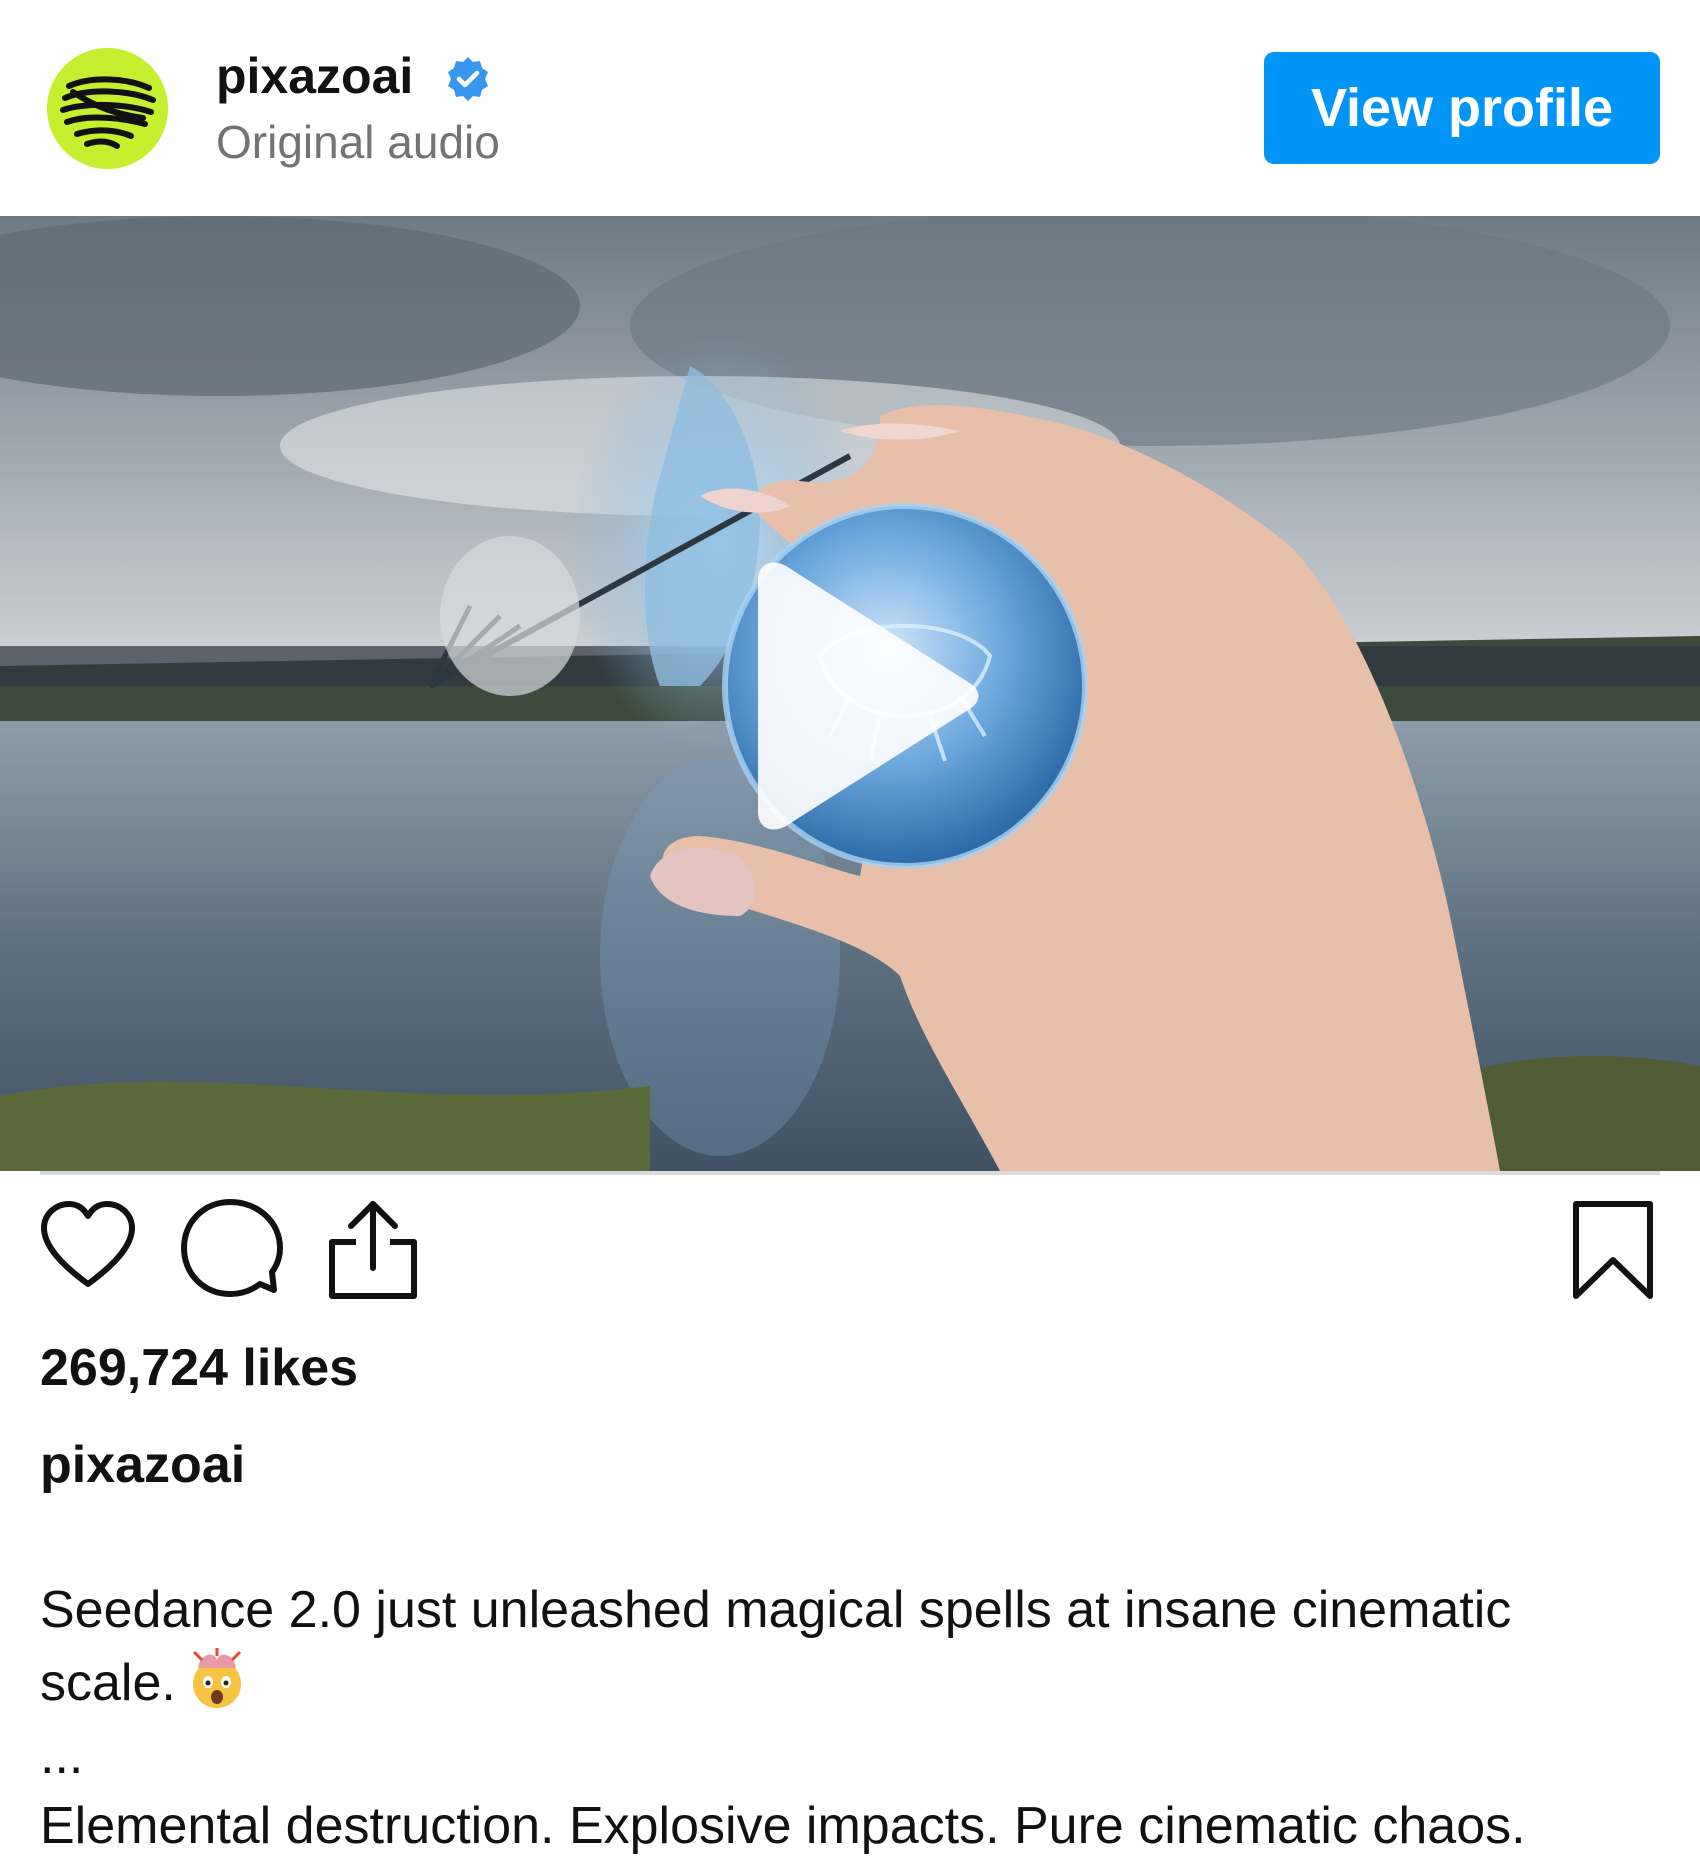  Describe the element at coordinates (373, 1250) in the screenshot. I see `share-icon` at that location.